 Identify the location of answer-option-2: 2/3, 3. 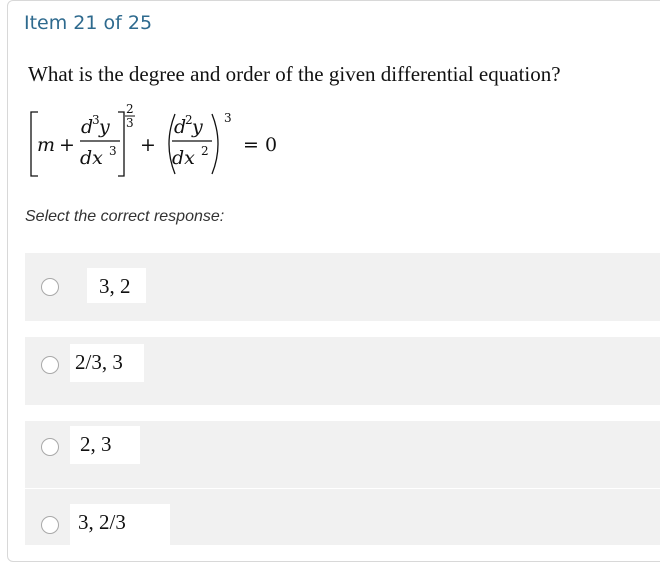
(342, 371).